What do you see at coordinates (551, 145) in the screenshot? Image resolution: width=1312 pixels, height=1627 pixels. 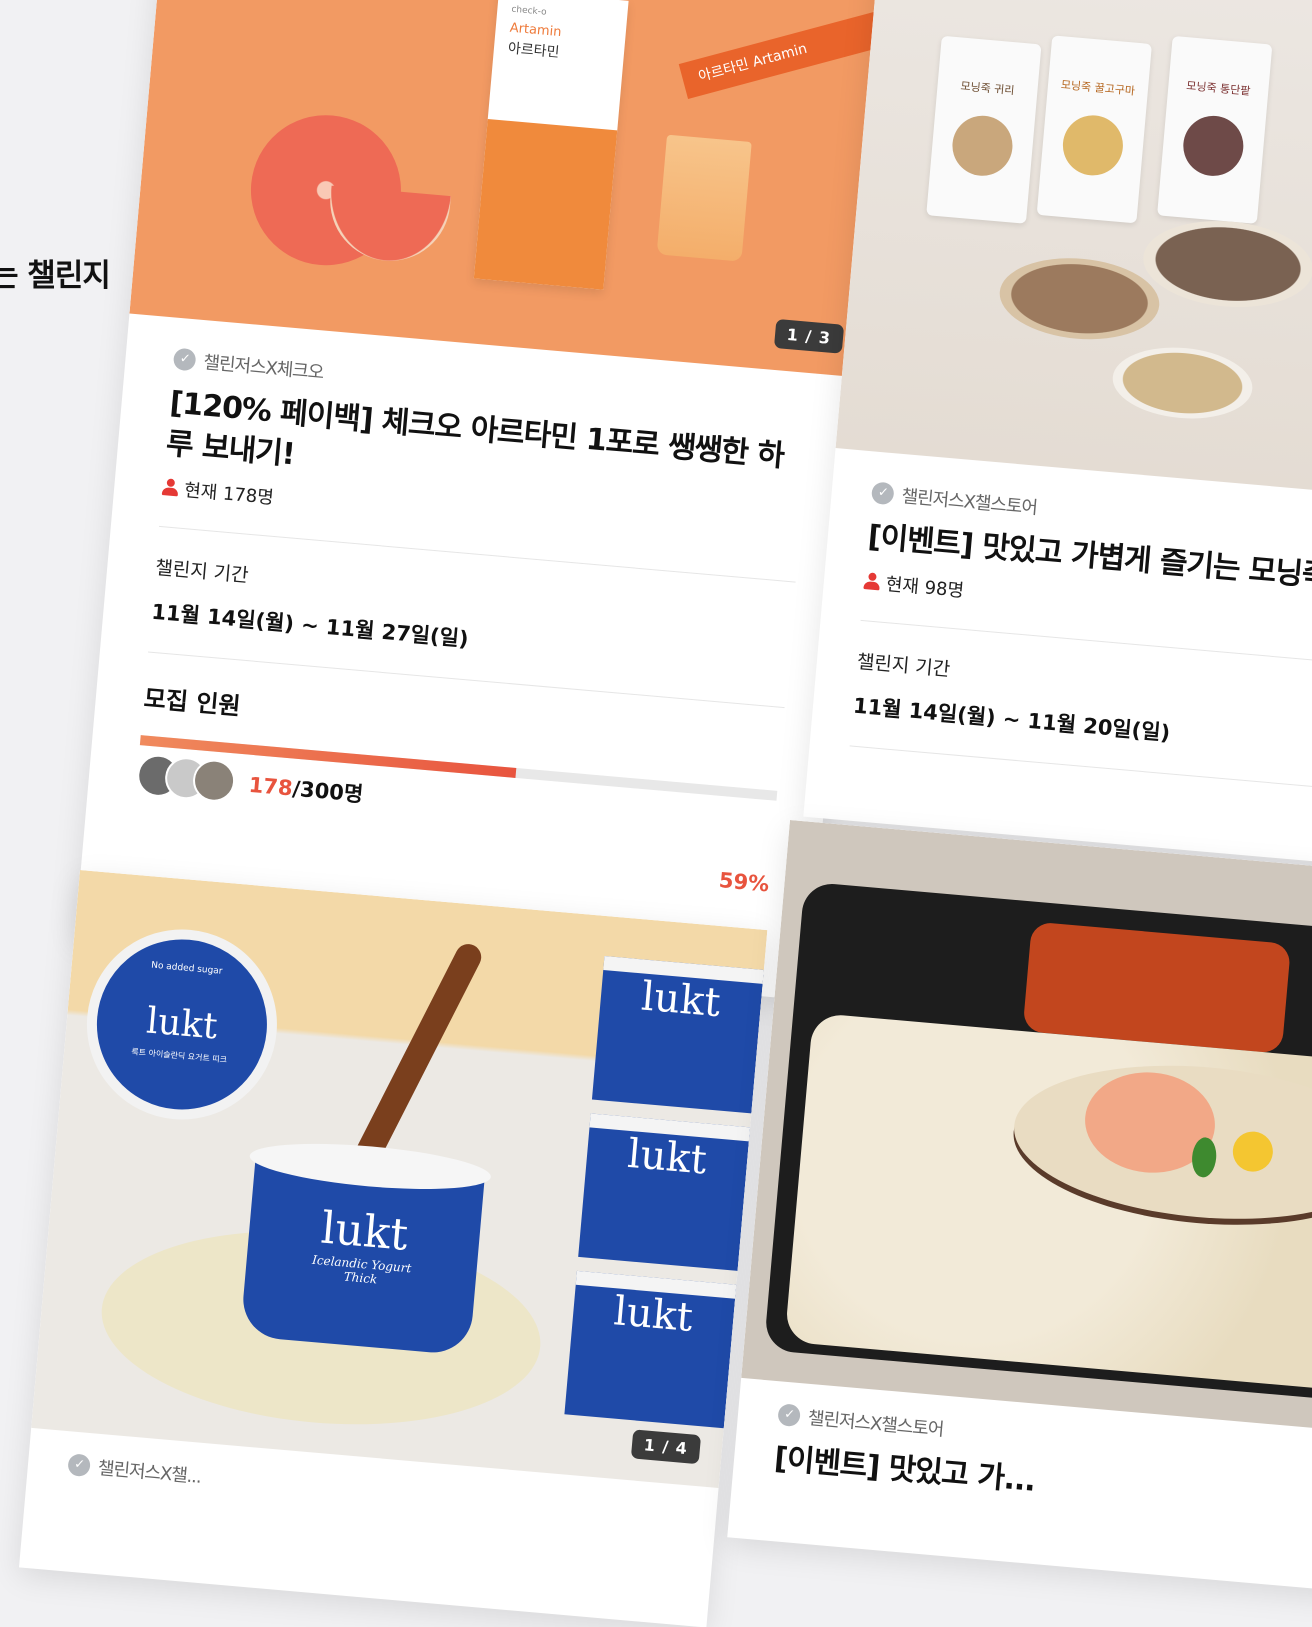 I see `product-box: check-o Artamin 아르타민` at bounding box center [551, 145].